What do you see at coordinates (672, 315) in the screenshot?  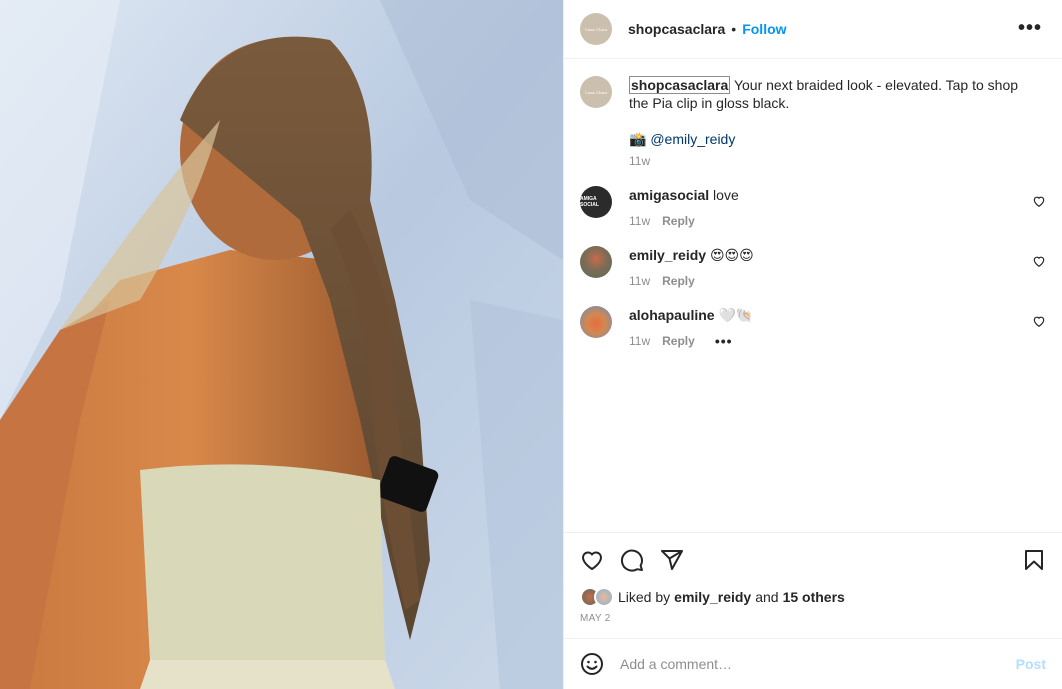 I see `comment-username: alohapauline` at bounding box center [672, 315].